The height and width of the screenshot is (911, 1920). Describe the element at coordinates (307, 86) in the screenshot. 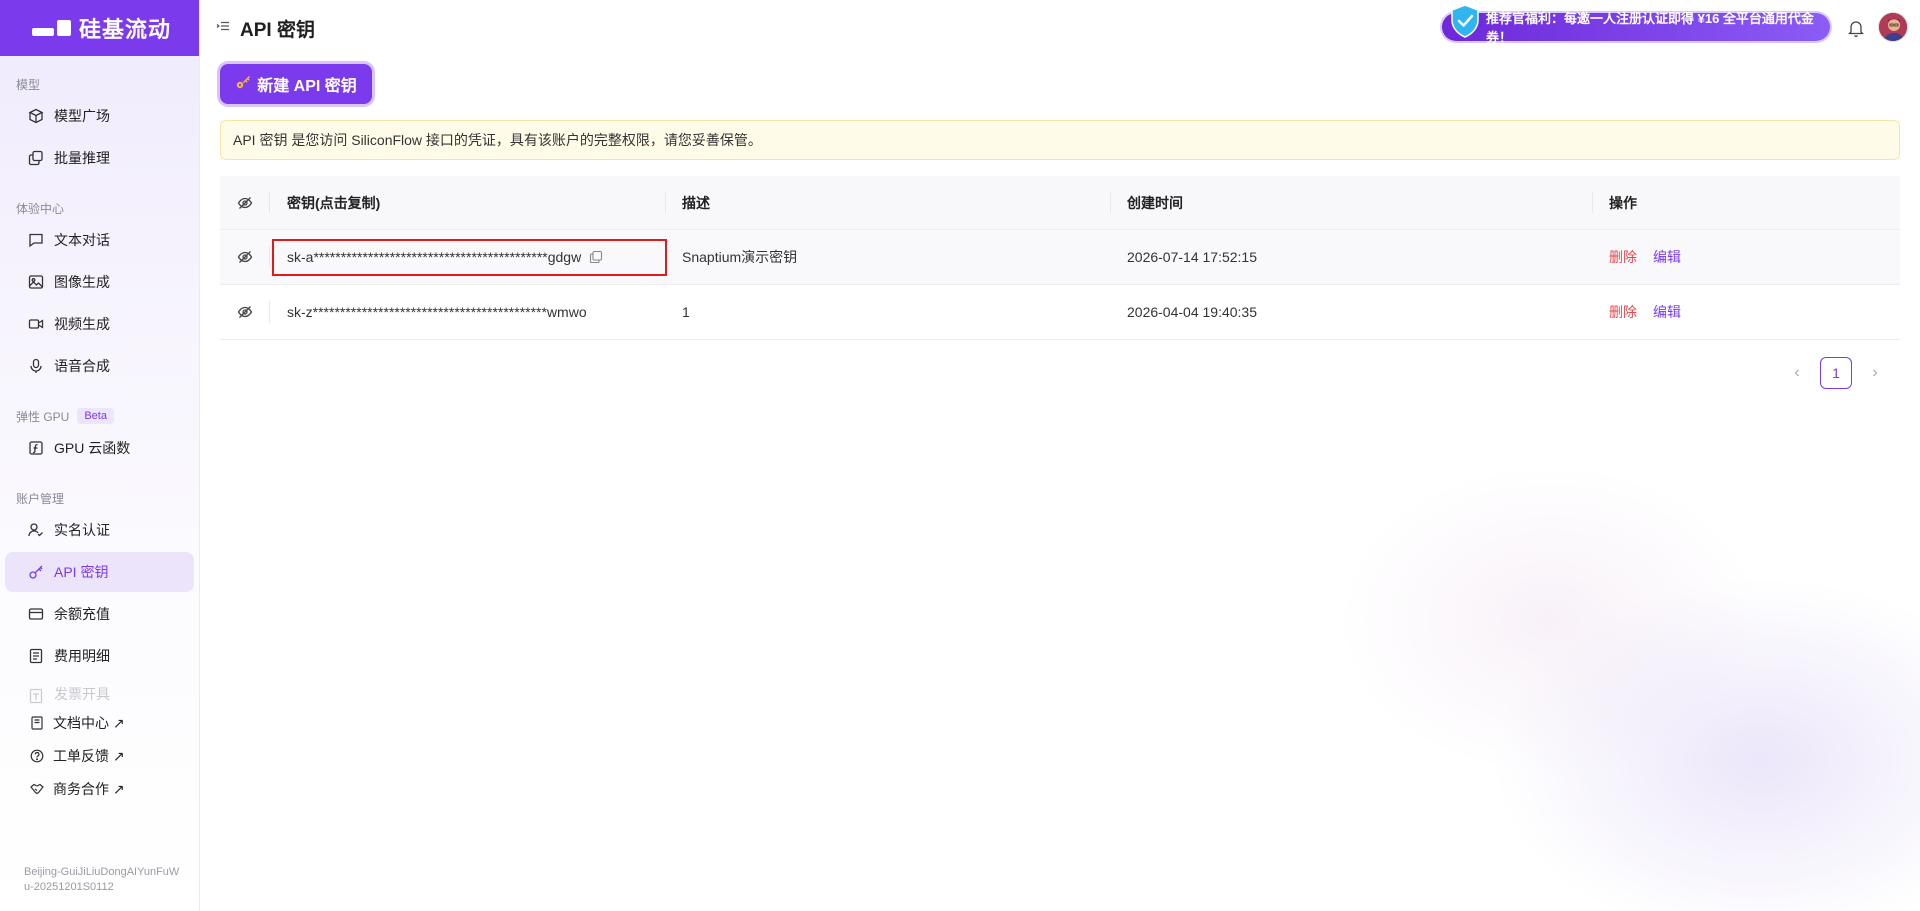

I see `new-api-key-label: 新建 API 密钥` at that location.